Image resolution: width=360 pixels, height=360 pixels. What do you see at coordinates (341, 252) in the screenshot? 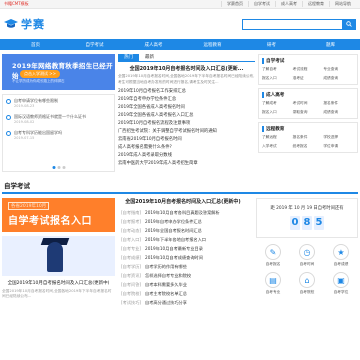
I see `score-icon: ★` at bounding box center [341, 252].